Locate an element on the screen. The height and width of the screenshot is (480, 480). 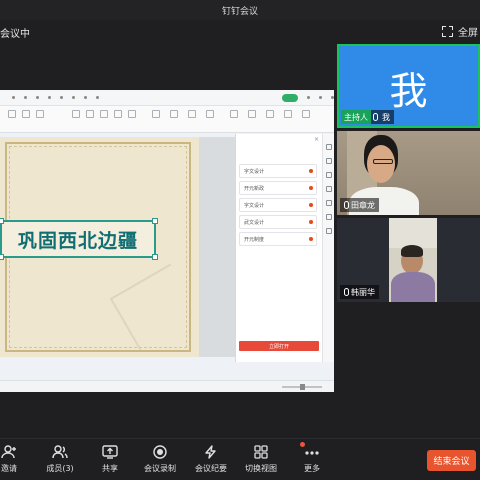
toolbar-label: 成员(3) is located at coordinates (60, 468).